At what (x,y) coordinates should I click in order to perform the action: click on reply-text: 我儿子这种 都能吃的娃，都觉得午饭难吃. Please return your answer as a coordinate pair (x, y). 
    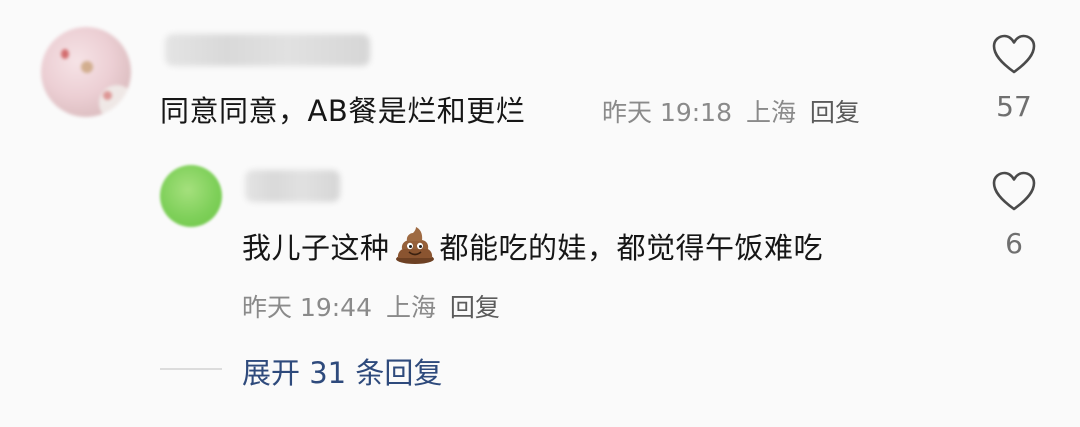
    Looking at the image, I should click on (532, 246).